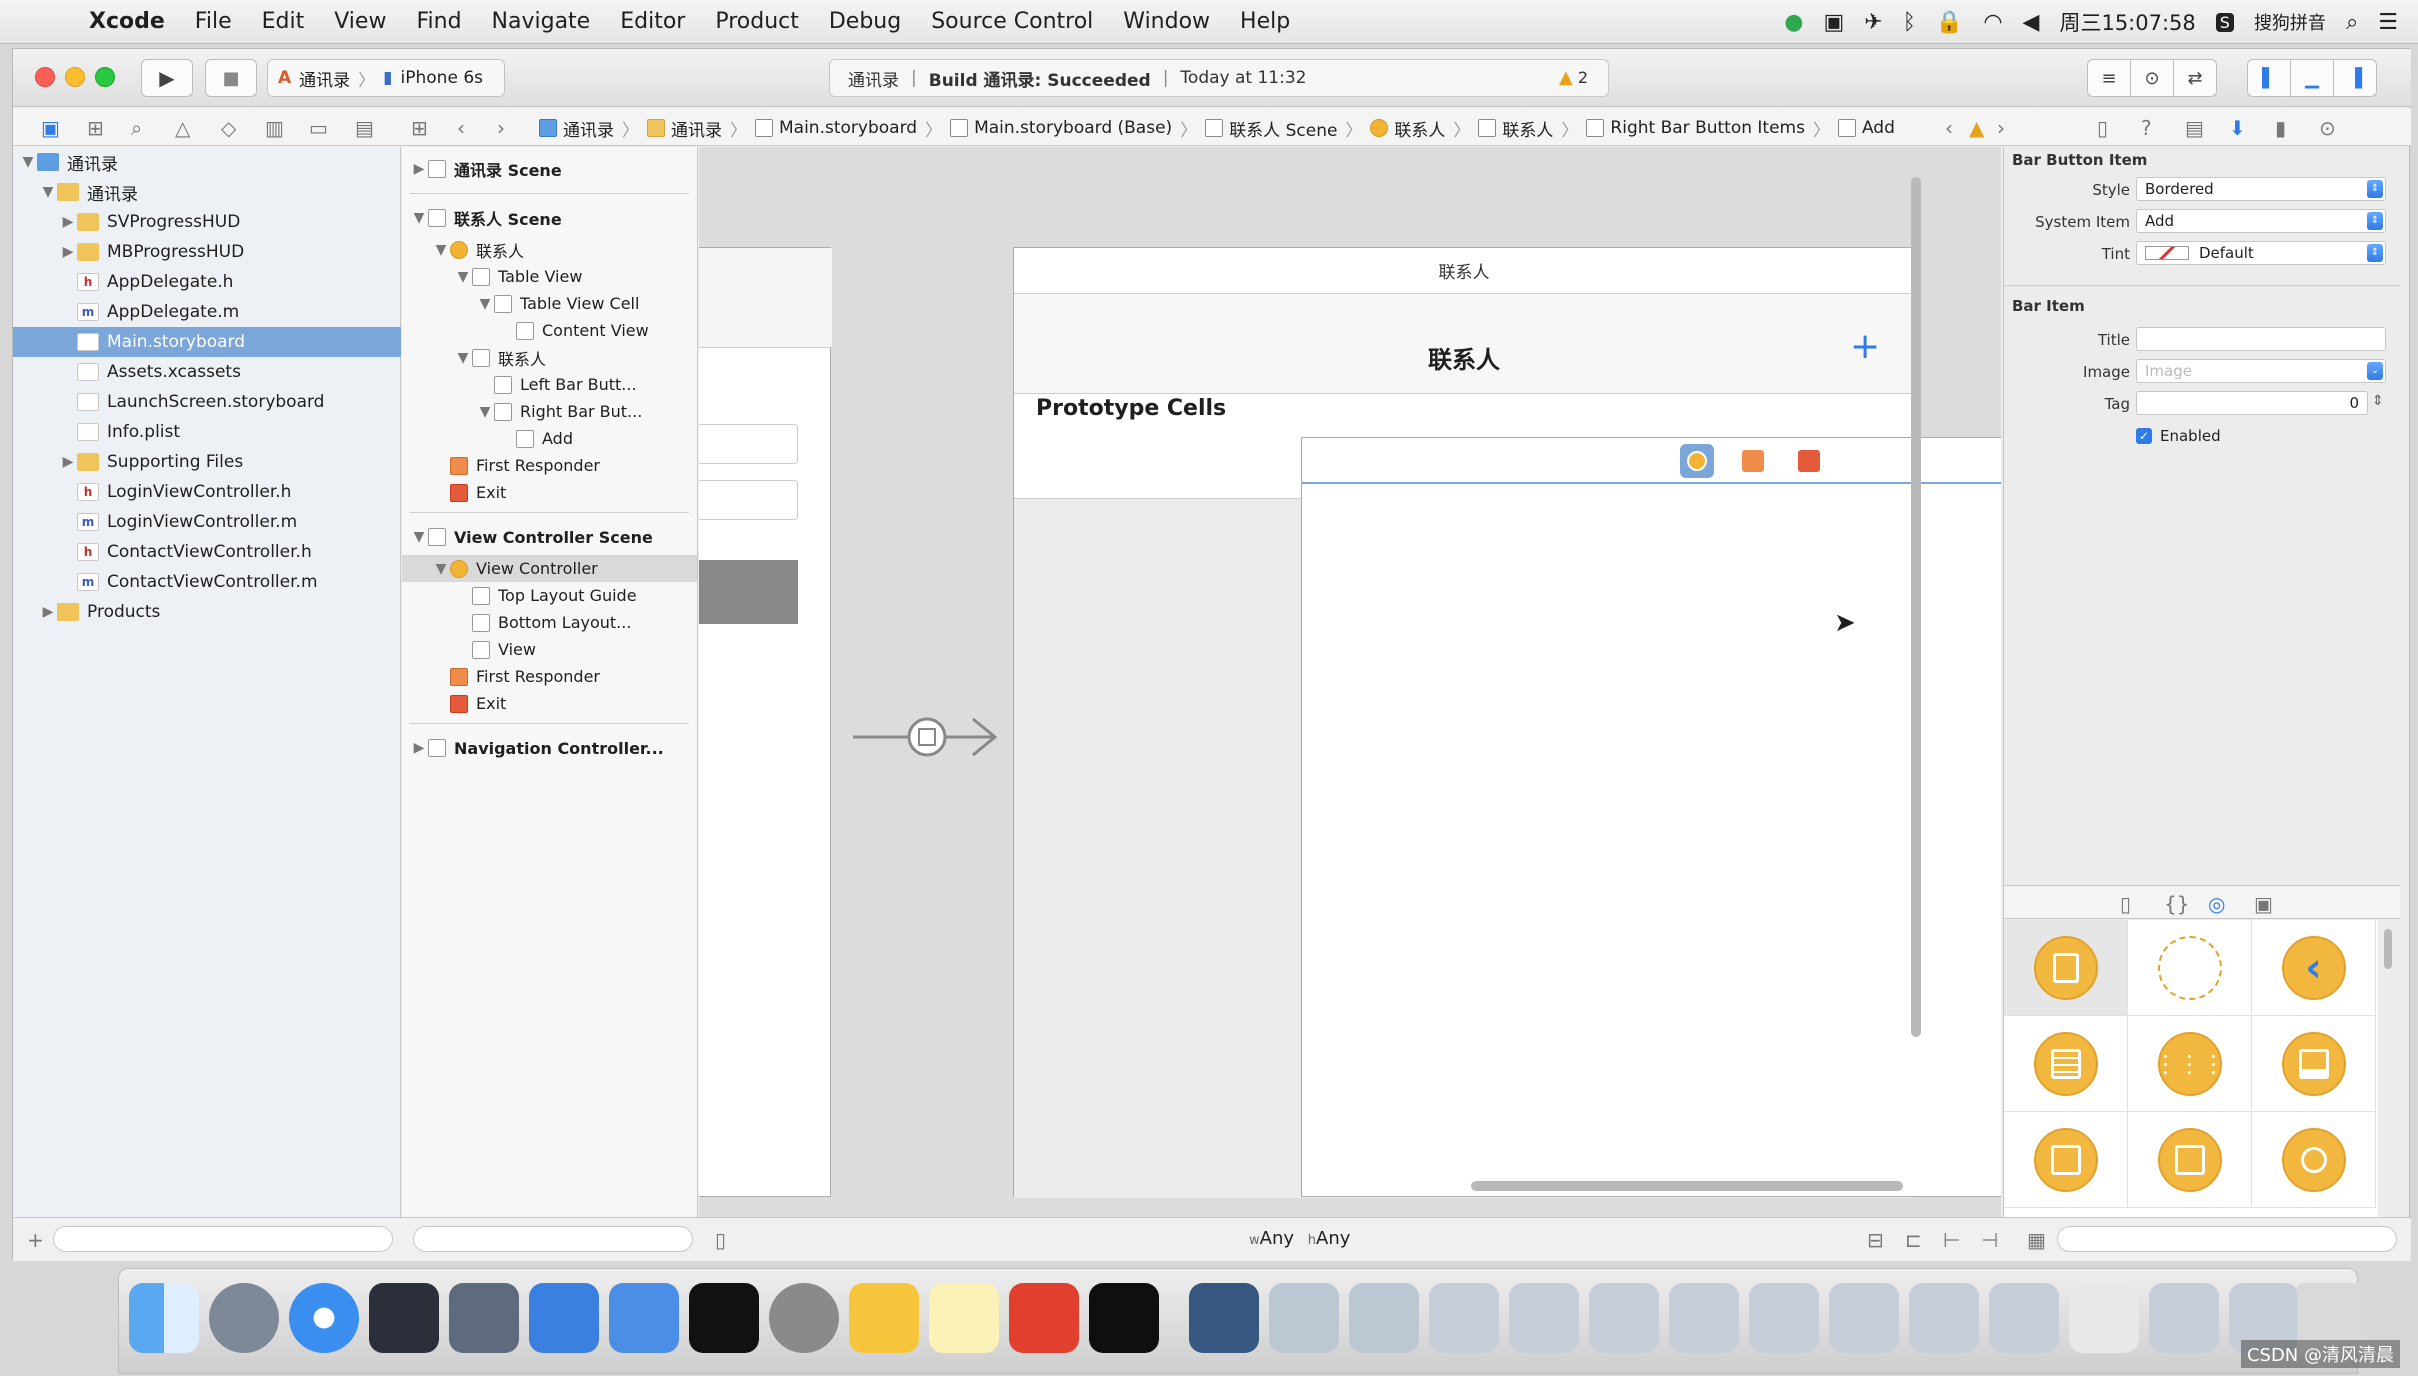 The width and height of the screenshot is (2418, 1376). I want to click on outline-row: ▼ Table View, so click(549, 276).